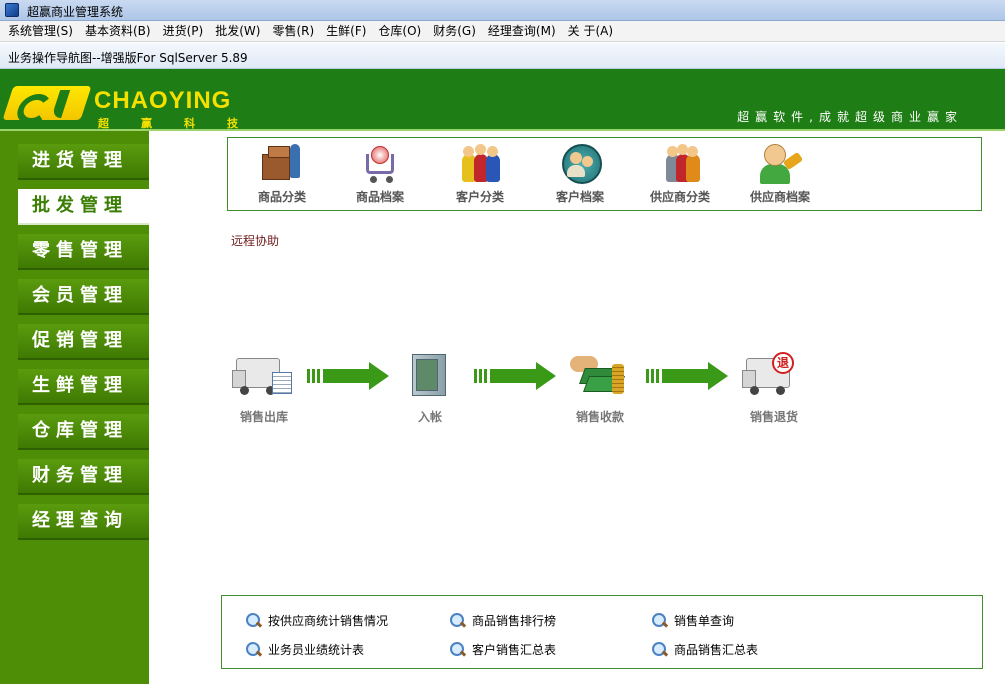 Image resolution: width=1005 pixels, height=684 pixels. Describe the element at coordinates (281, 197) in the screenshot. I see `module-label: 商品分类` at that location.